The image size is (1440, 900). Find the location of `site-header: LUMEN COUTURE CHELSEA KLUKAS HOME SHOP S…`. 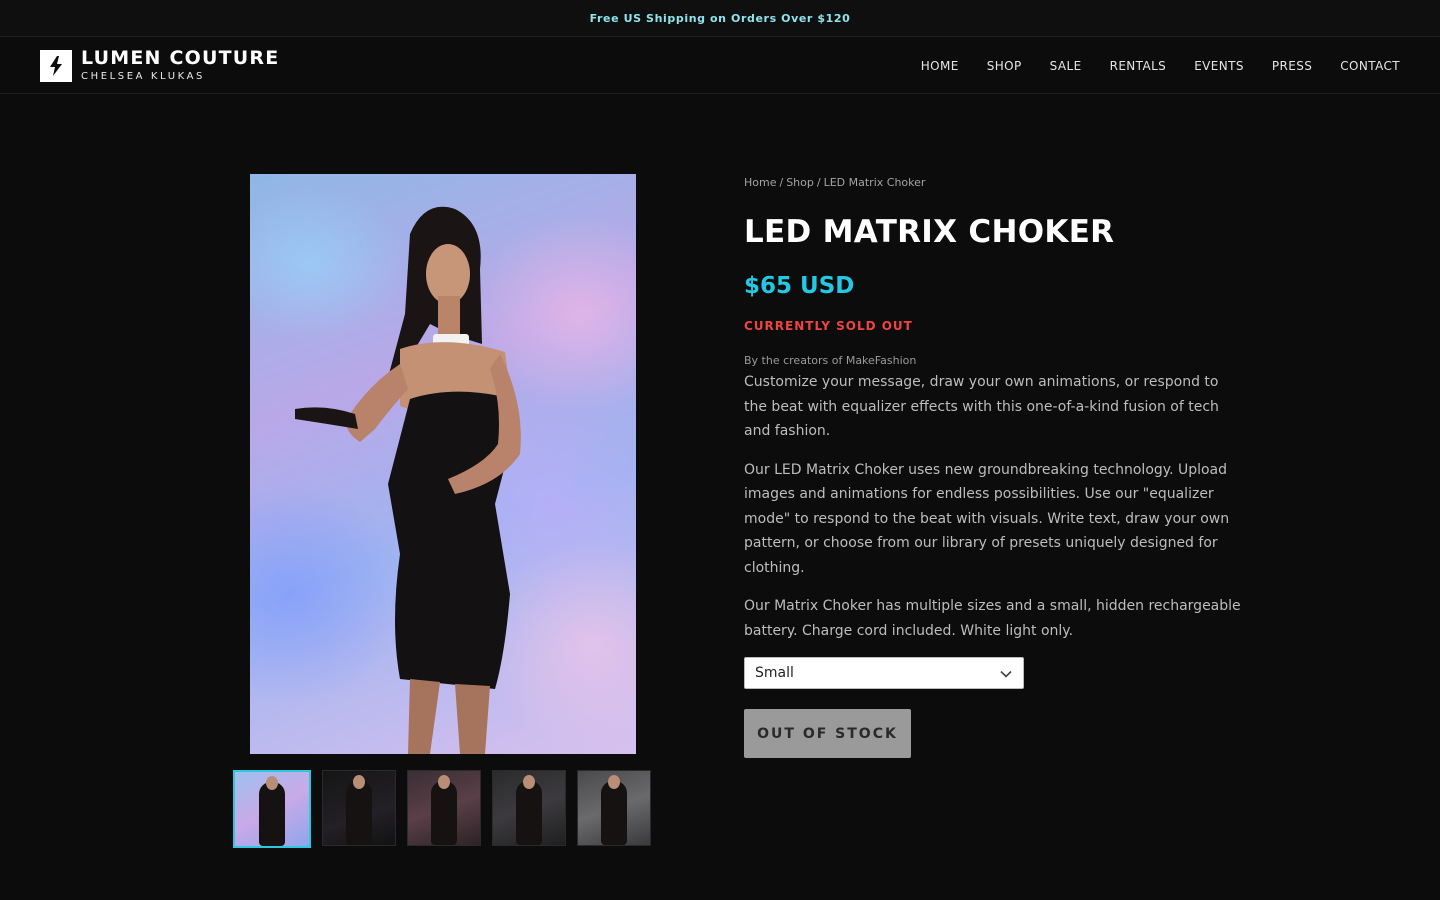

site-header: LUMEN COUTURE CHELSEA KLUKAS HOME SHOP S… is located at coordinates (720, 66).